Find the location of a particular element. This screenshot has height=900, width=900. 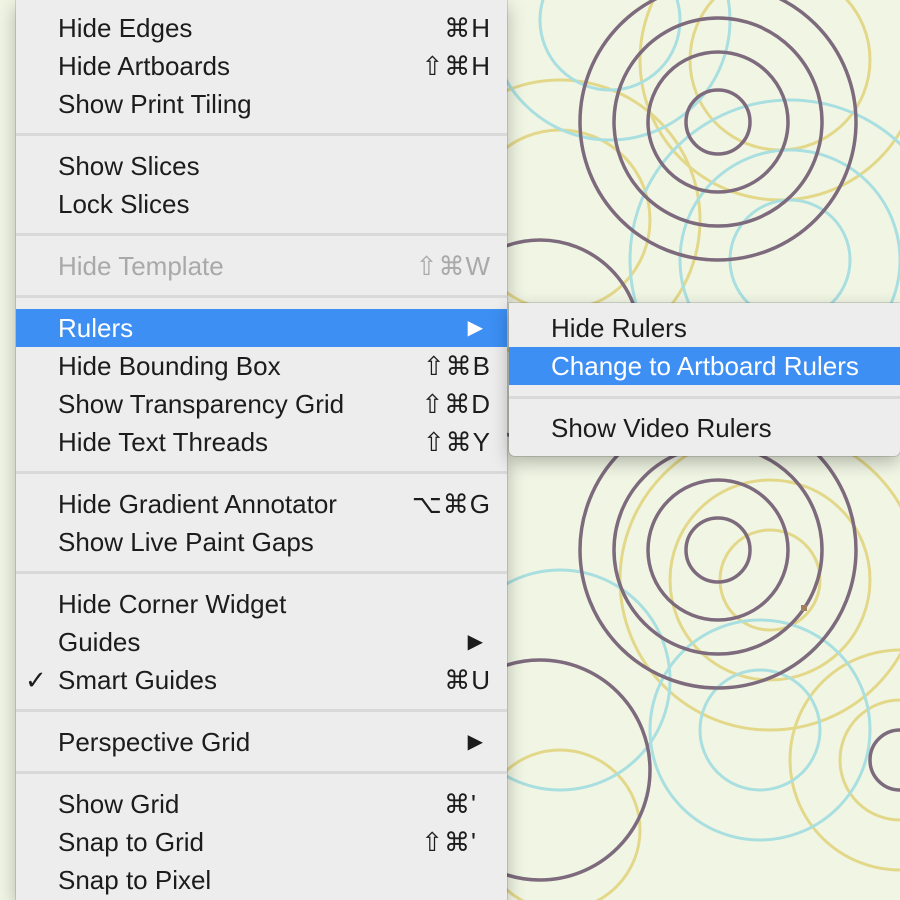

menu-item-label: Hide Gradient Annotator is located at coordinates (197, 504).